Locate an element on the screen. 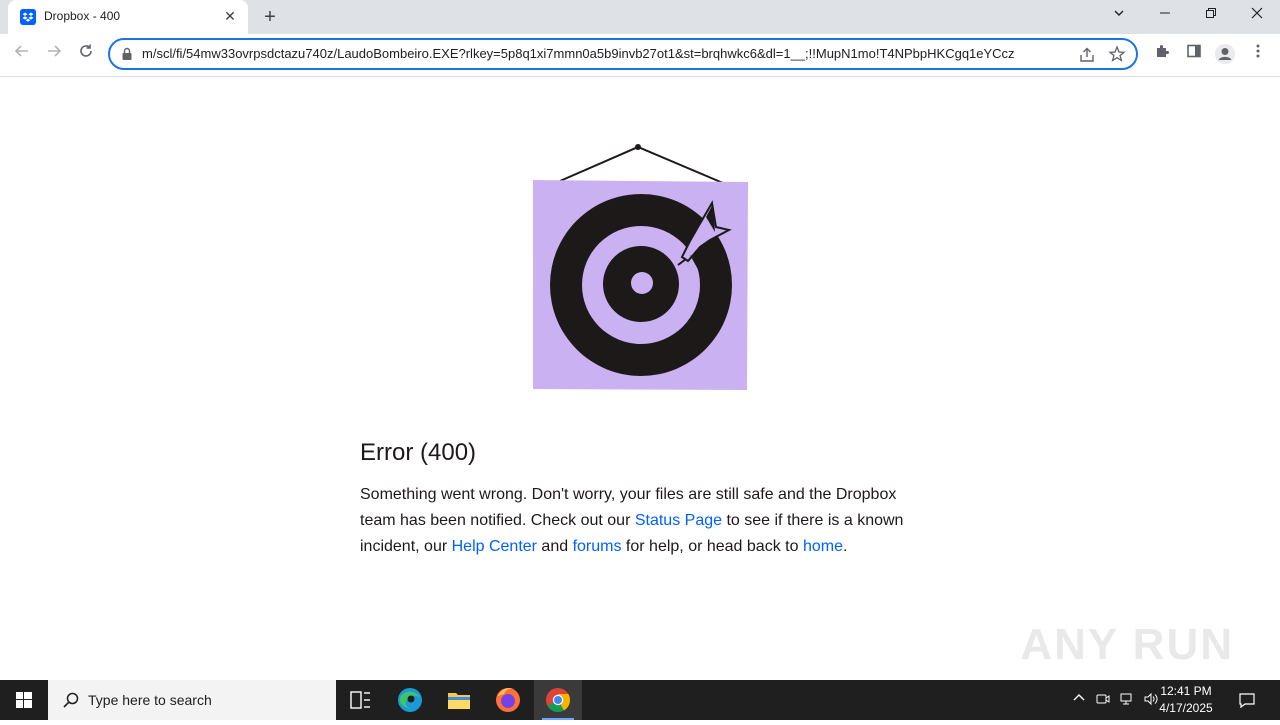 The height and width of the screenshot is (725, 1280). lock-icon is located at coordinates (127, 54).